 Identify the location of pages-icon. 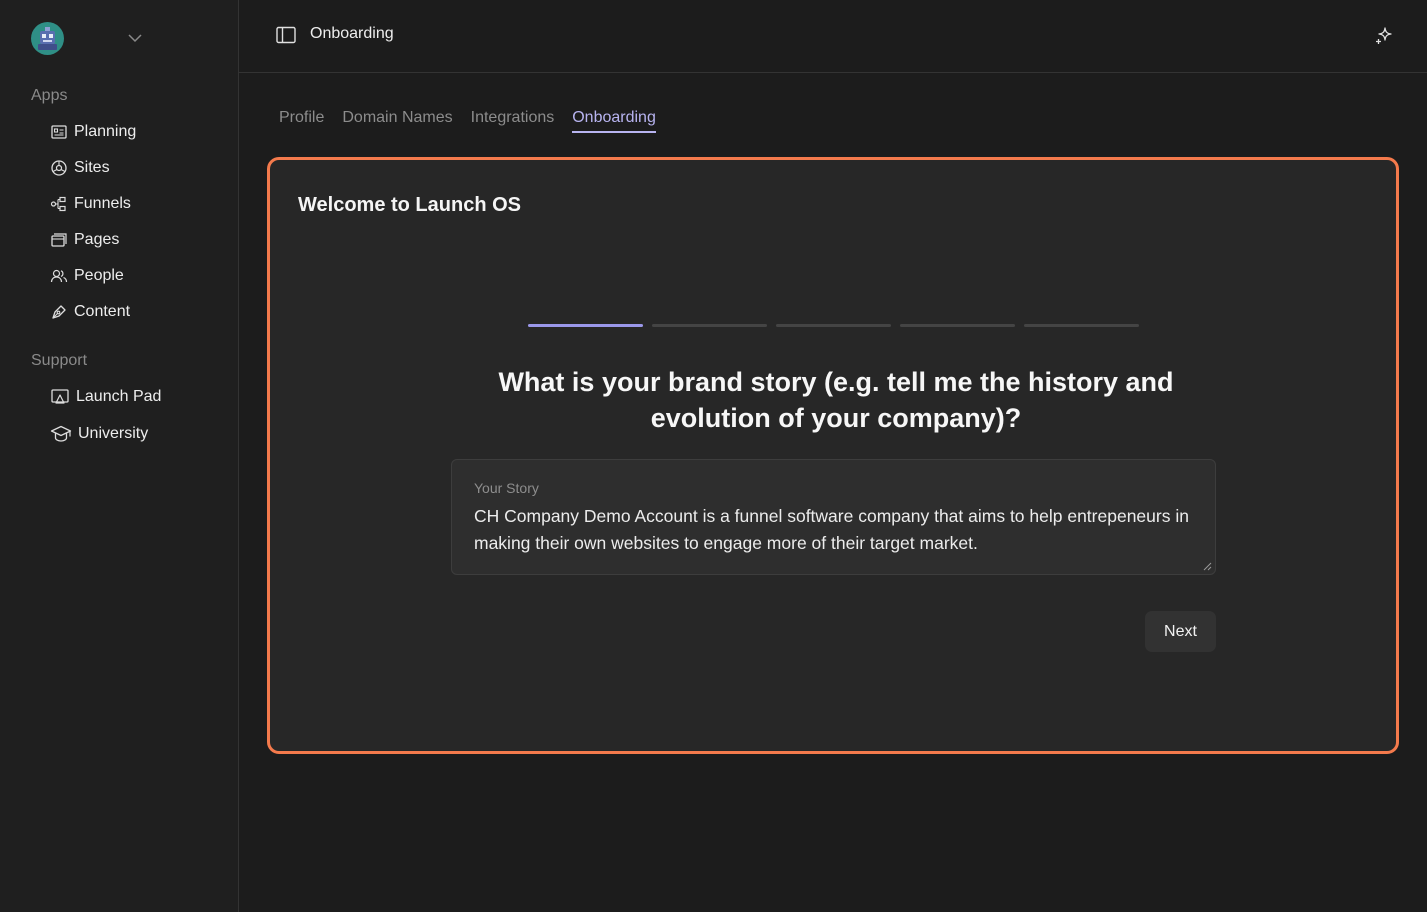
(59, 240).